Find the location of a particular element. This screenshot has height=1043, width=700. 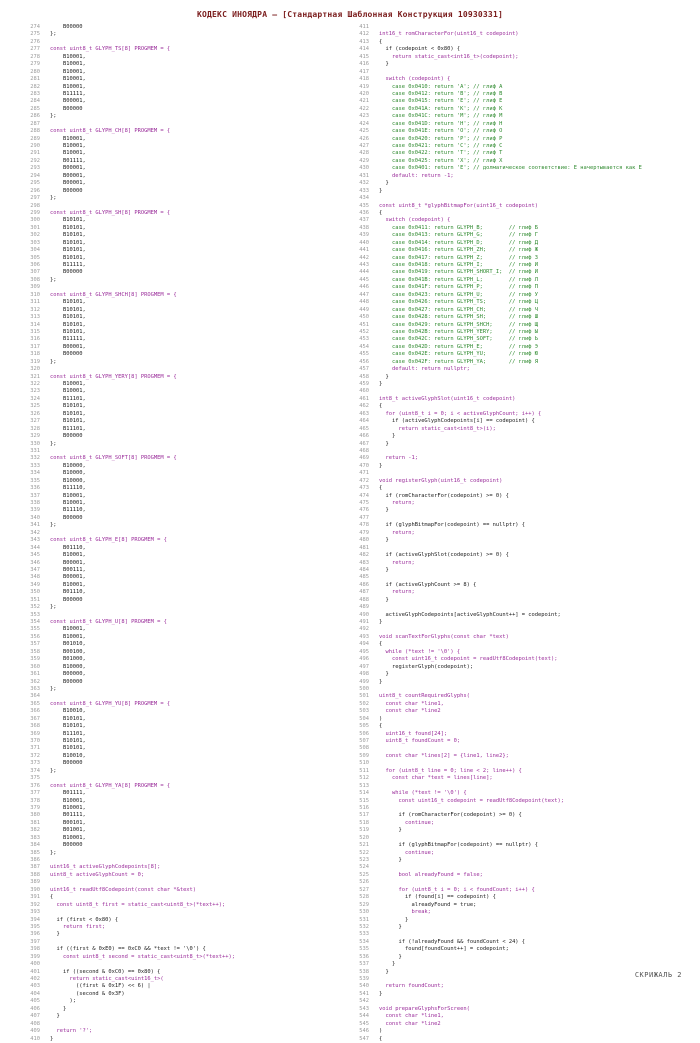

code-text: const char *line2 is located at coordinates (410, 1023).